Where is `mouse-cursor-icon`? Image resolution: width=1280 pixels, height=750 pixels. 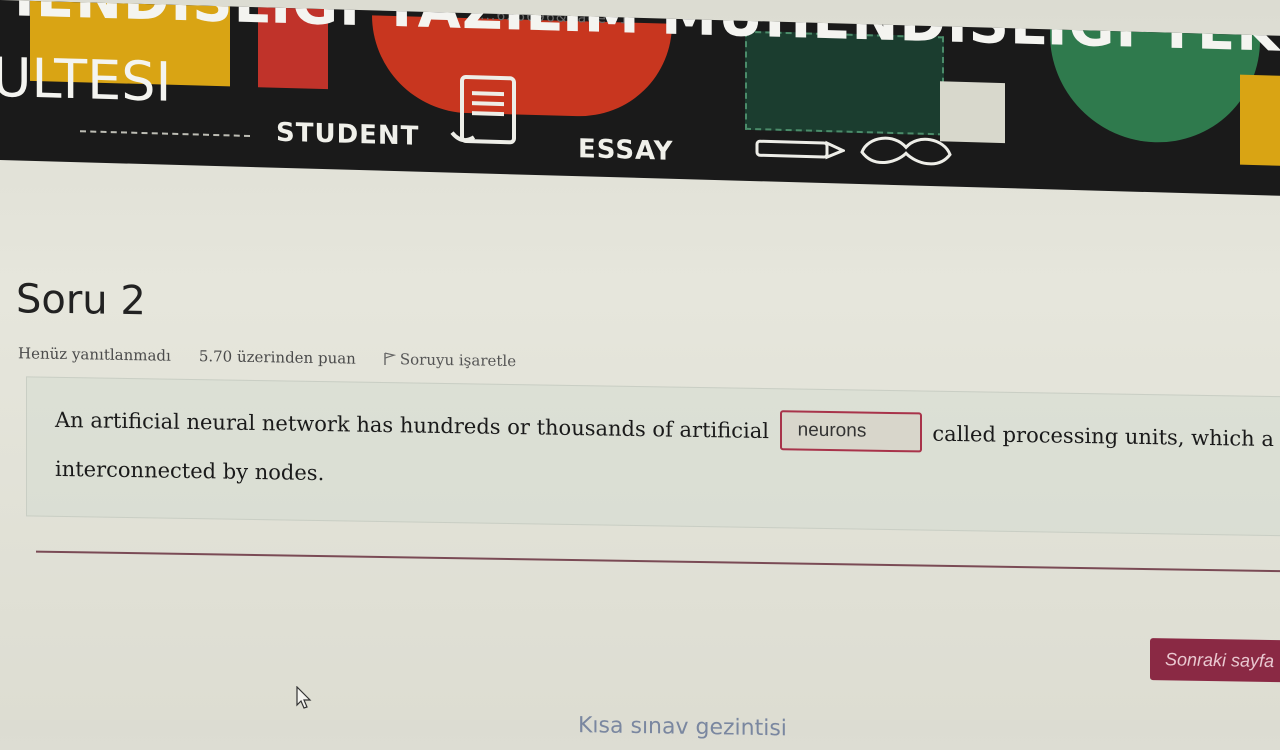
mouse-cursor-icon is located at coordinates (304, 697).